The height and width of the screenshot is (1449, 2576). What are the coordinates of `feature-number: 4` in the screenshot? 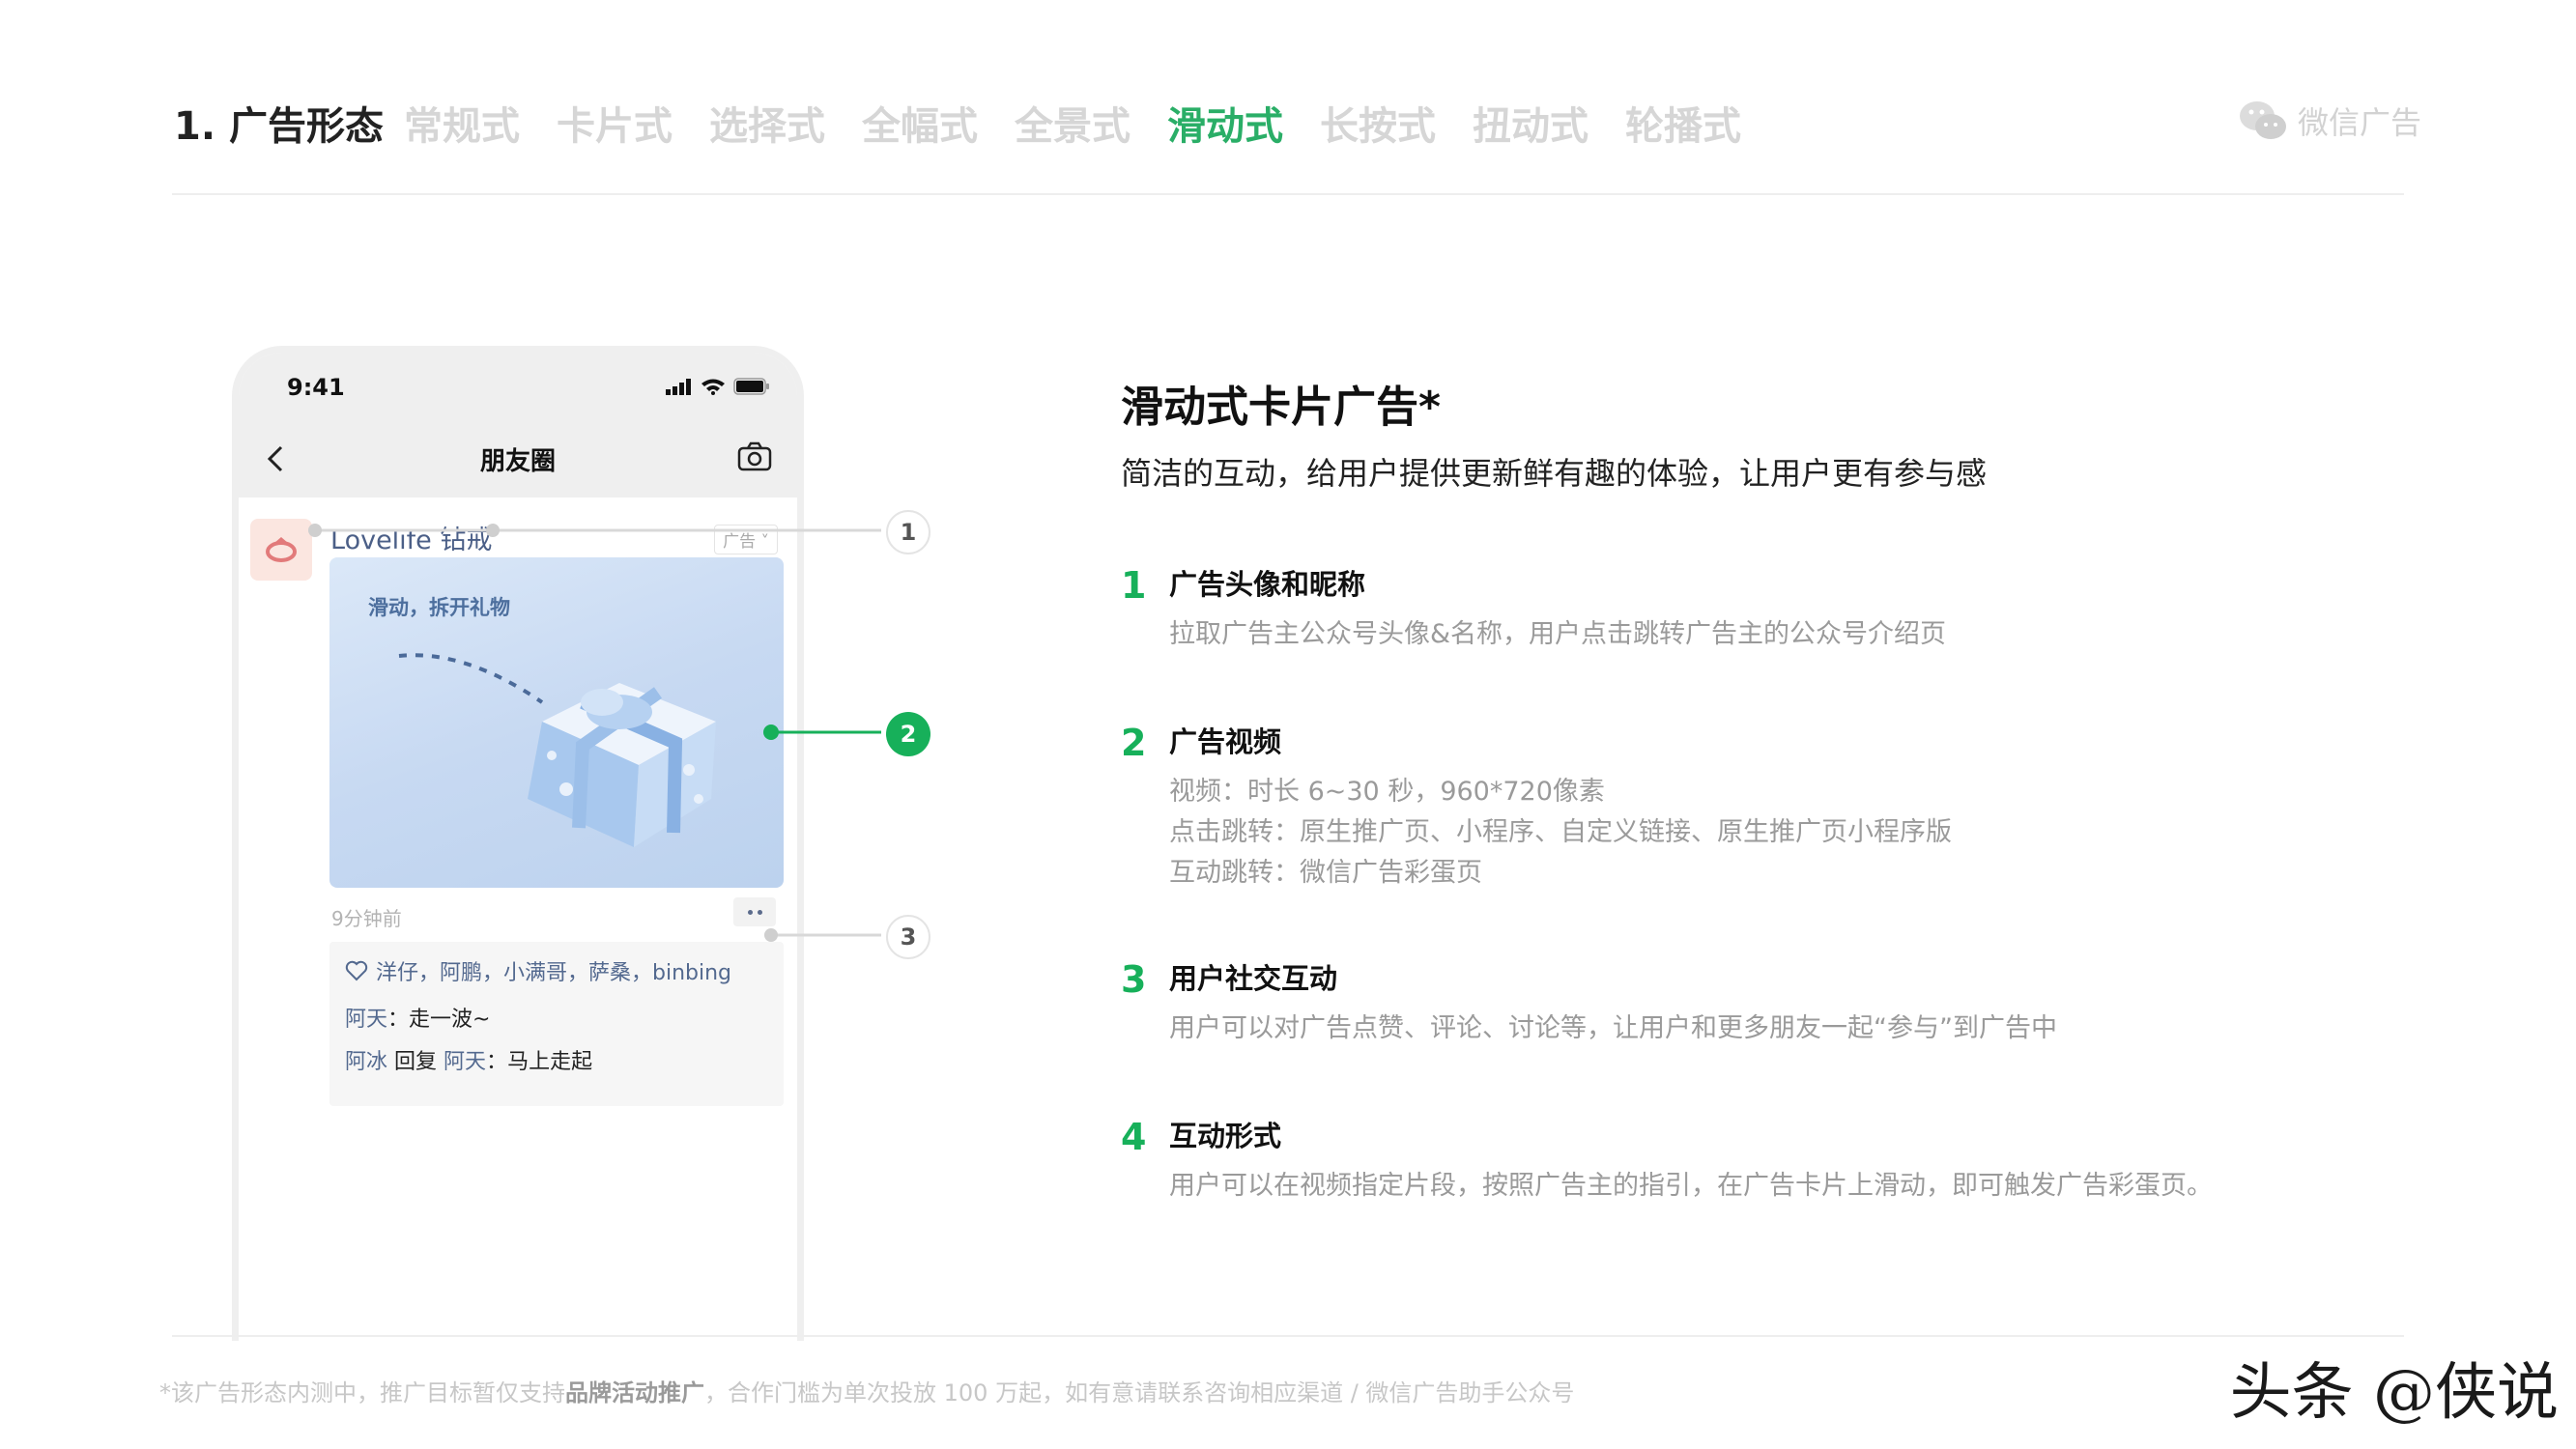 It's located at (1134, 1137).